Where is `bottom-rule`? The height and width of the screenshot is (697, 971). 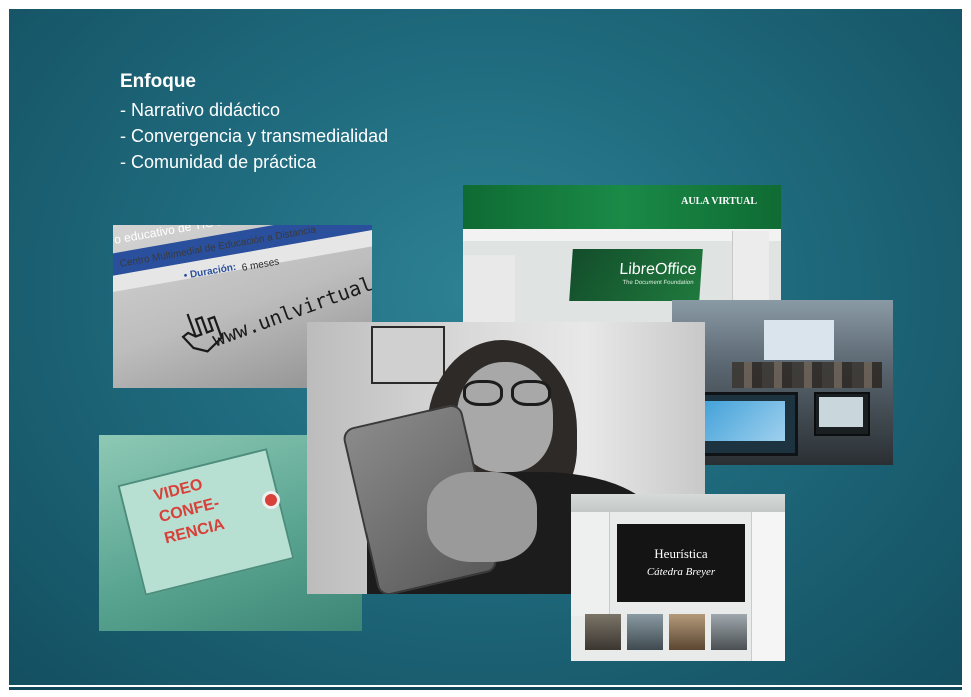
bottom-rule is located at coordinates (485, 688).